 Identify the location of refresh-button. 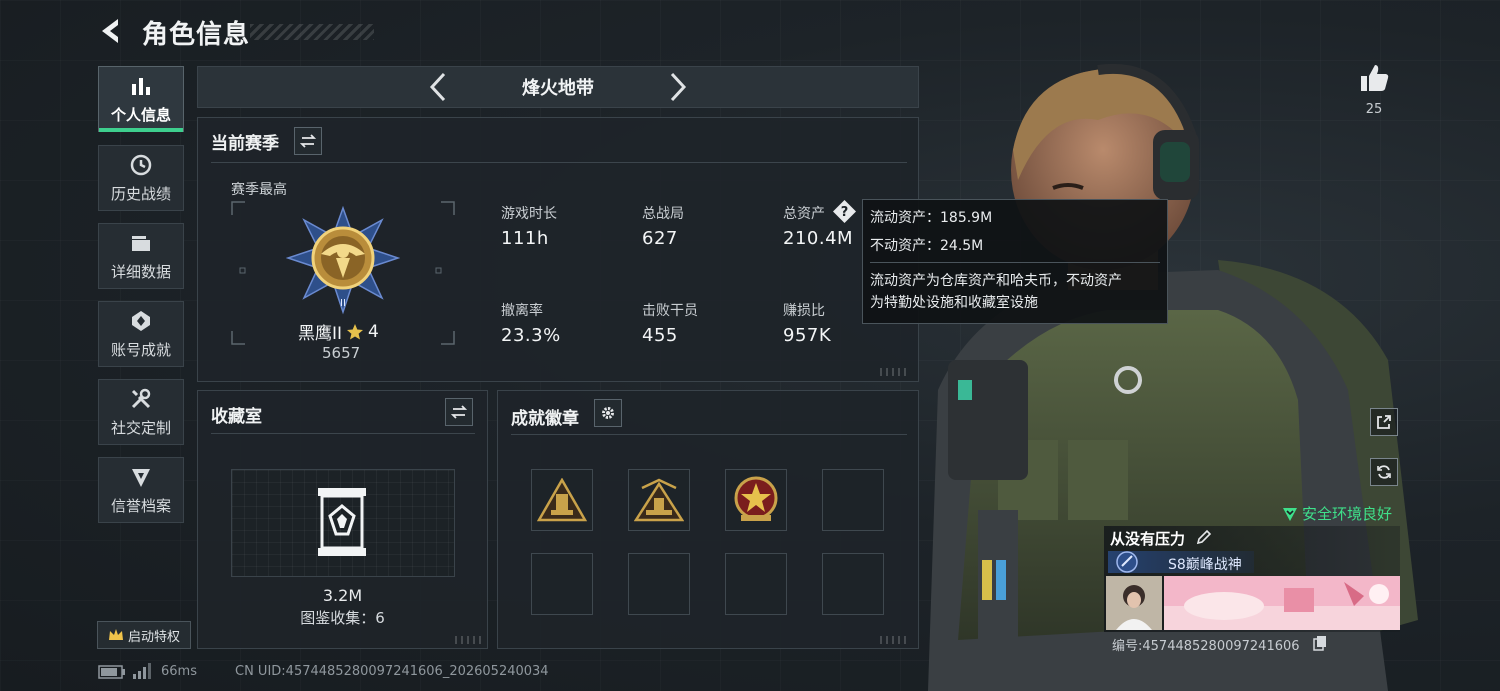
(1384, 472).